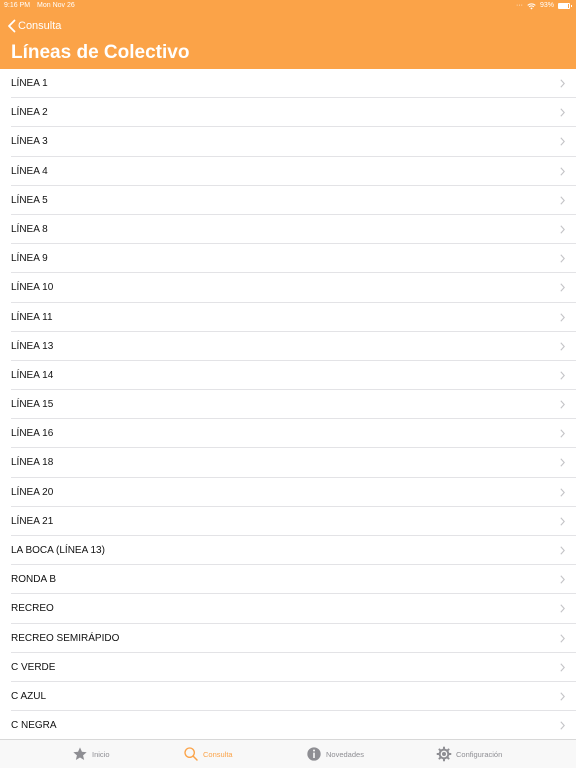  I want to click on status-right: ··· 93%, so click(543, 6).